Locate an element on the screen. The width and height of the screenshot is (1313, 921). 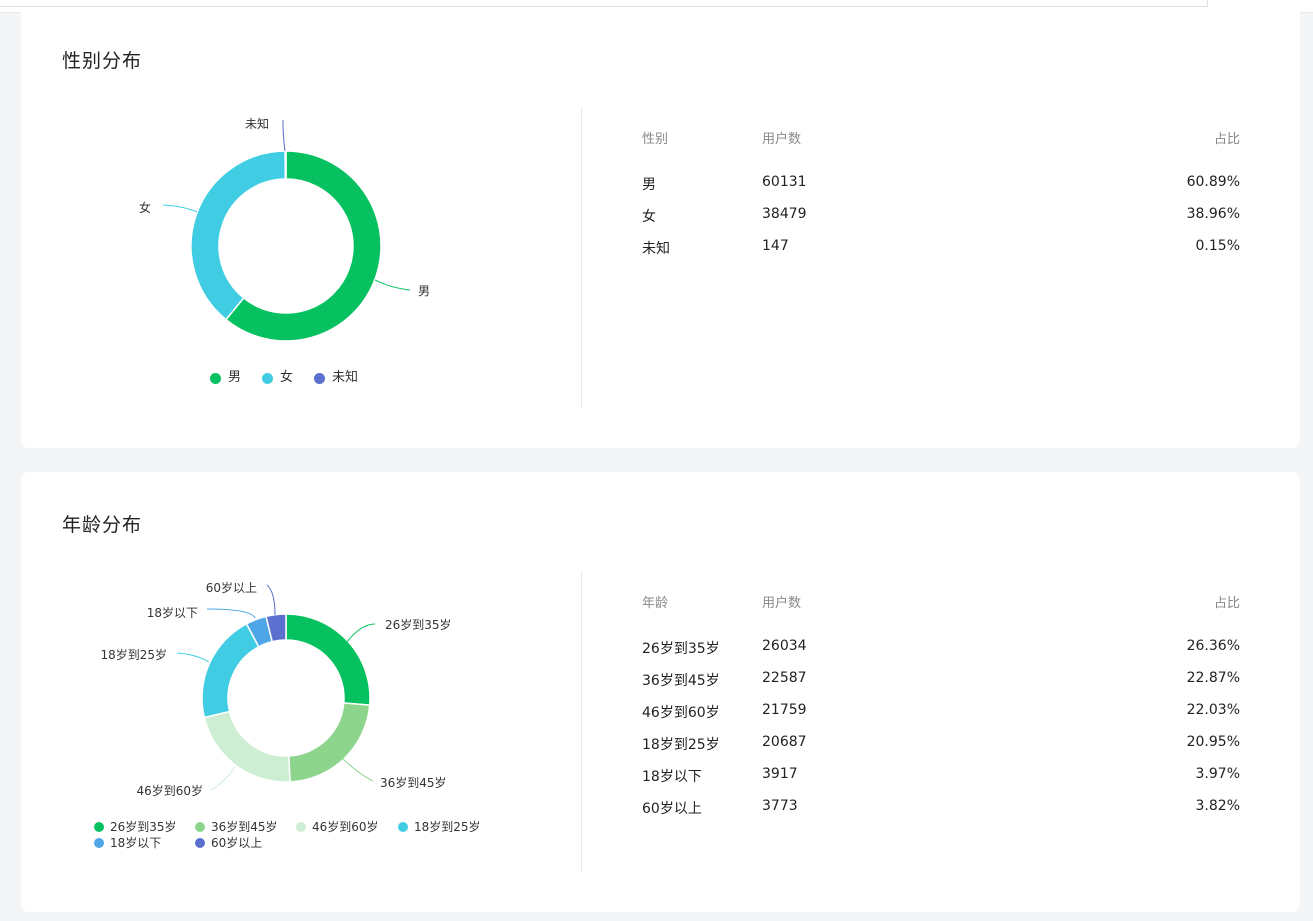
row-label: 男 is located at coordinates (649, 185).